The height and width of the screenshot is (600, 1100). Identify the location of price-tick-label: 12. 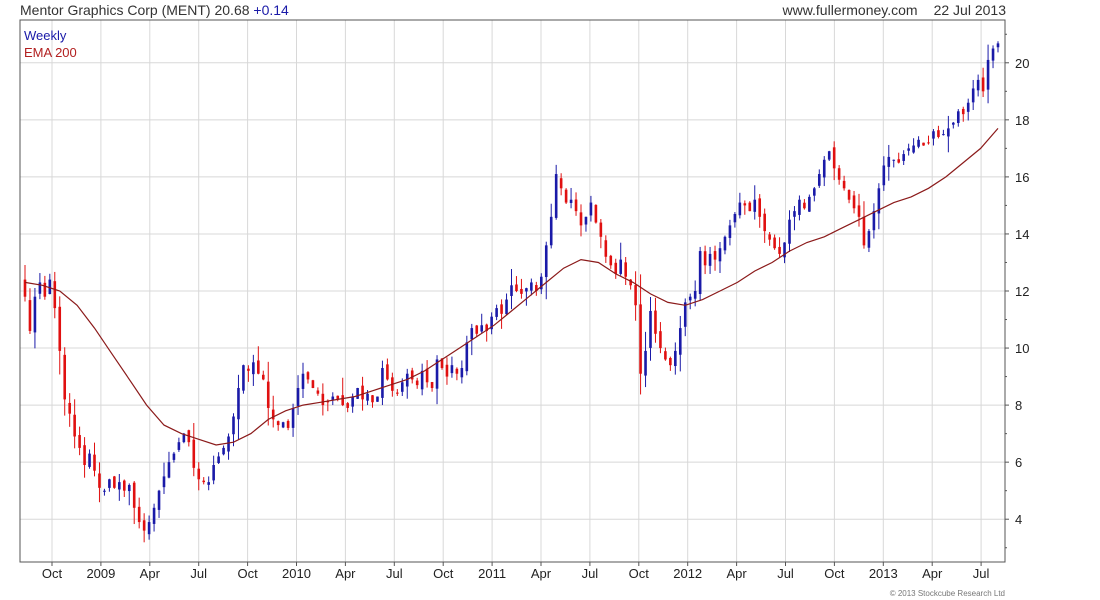
(1022, 291).